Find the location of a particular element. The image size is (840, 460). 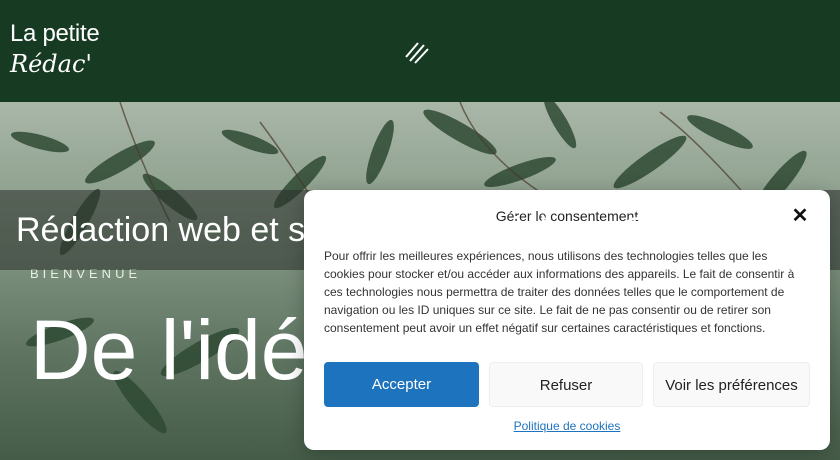

refuse-button: Refuser is located at coordinates (566, 384).